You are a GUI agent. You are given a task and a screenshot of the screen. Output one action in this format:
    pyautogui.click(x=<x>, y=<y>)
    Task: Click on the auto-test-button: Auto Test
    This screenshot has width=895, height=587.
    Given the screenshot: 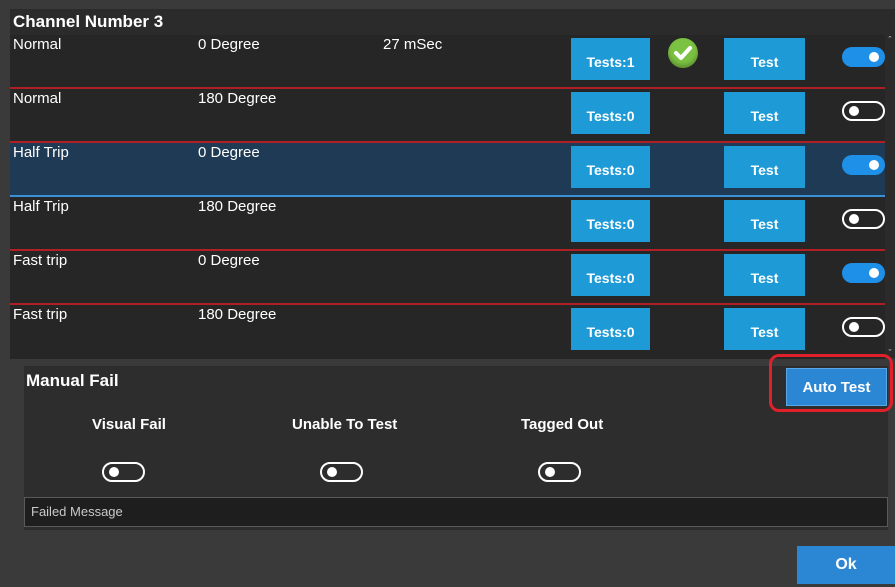 What is the action you would take?
    pyautogui.click(x=836, y=387)
    